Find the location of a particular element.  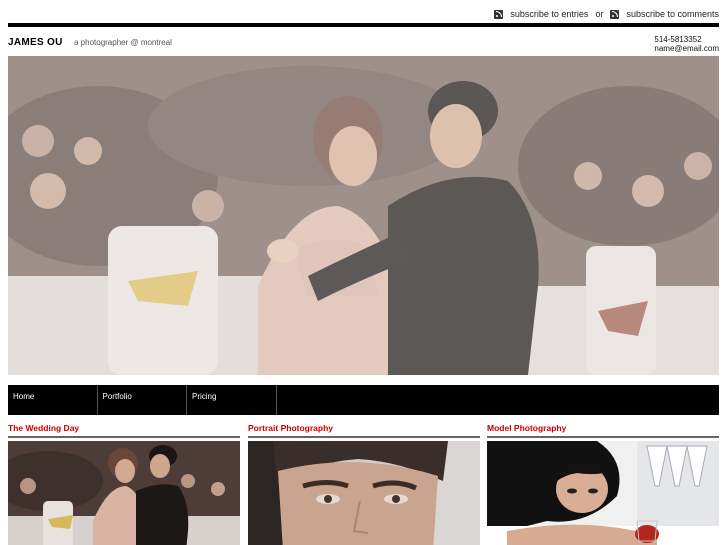

phone-number: 514-5813352 is located at coordinates (678, 39).